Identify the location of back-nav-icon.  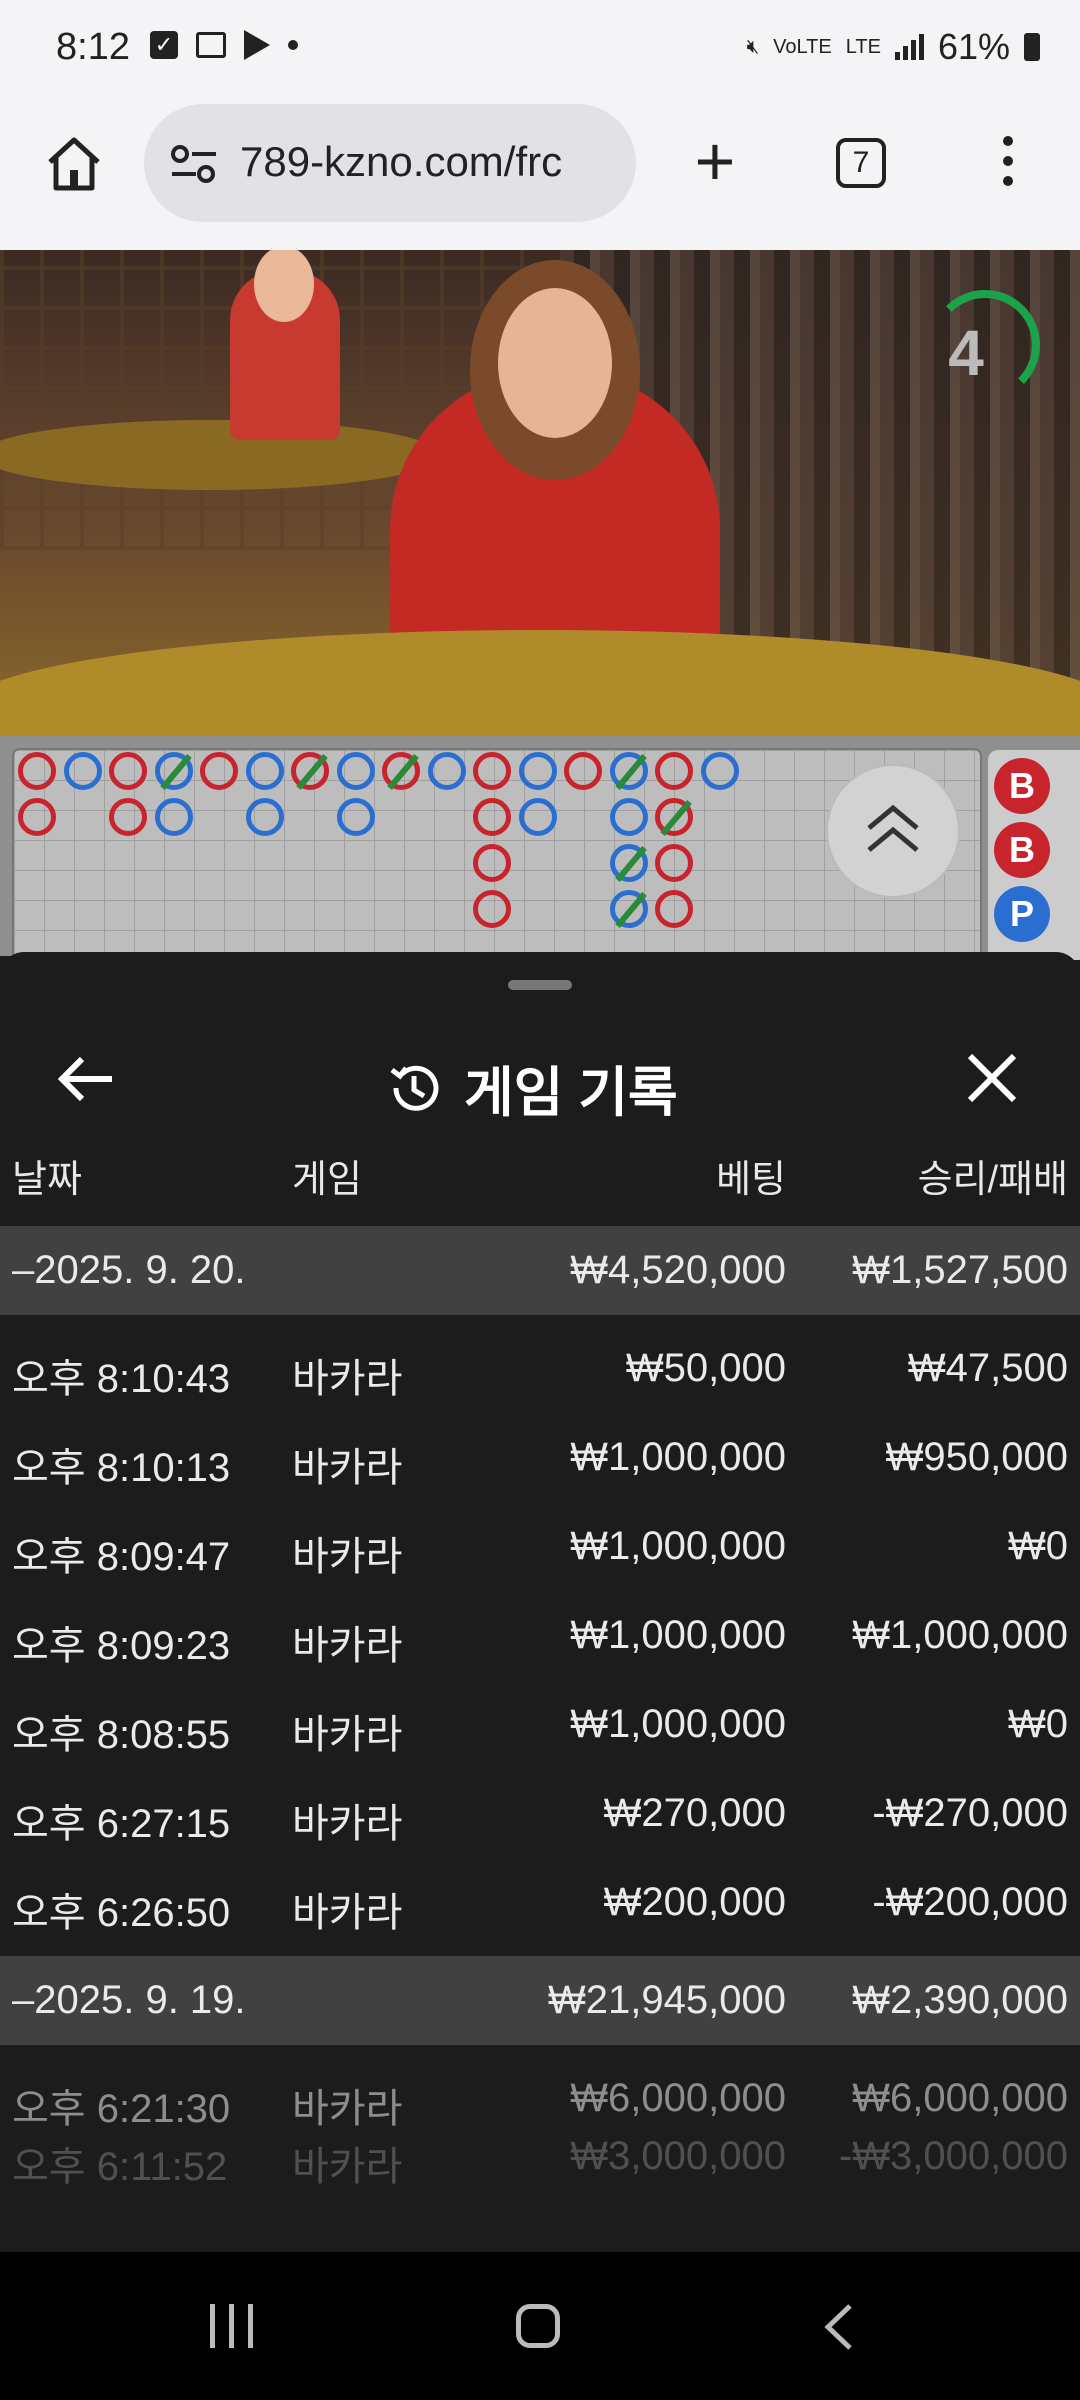
(840, 2327).